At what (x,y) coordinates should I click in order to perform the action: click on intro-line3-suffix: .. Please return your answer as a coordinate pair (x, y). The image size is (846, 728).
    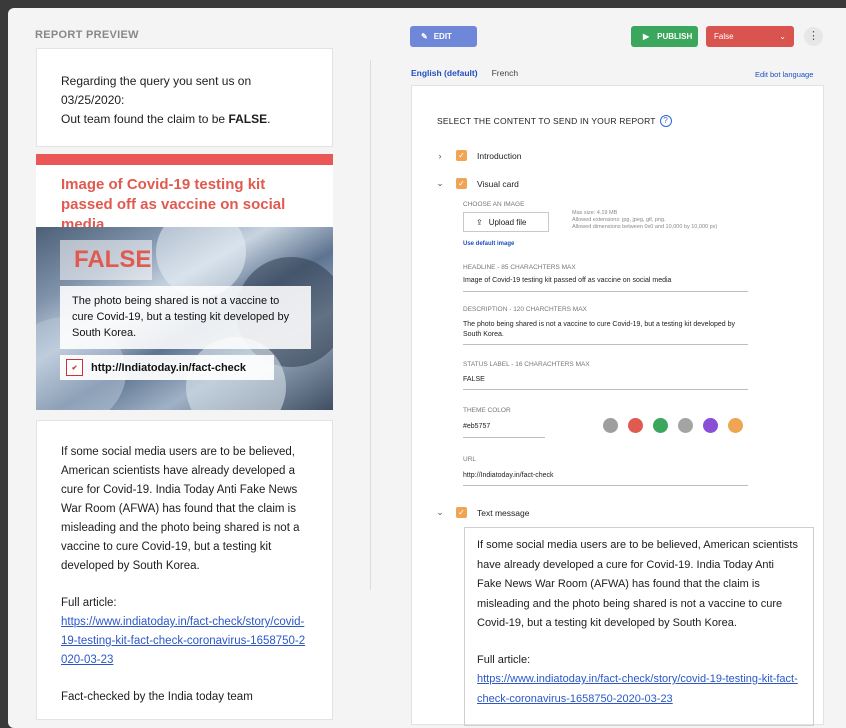
    Looking at the image, I should click on (269, 119).